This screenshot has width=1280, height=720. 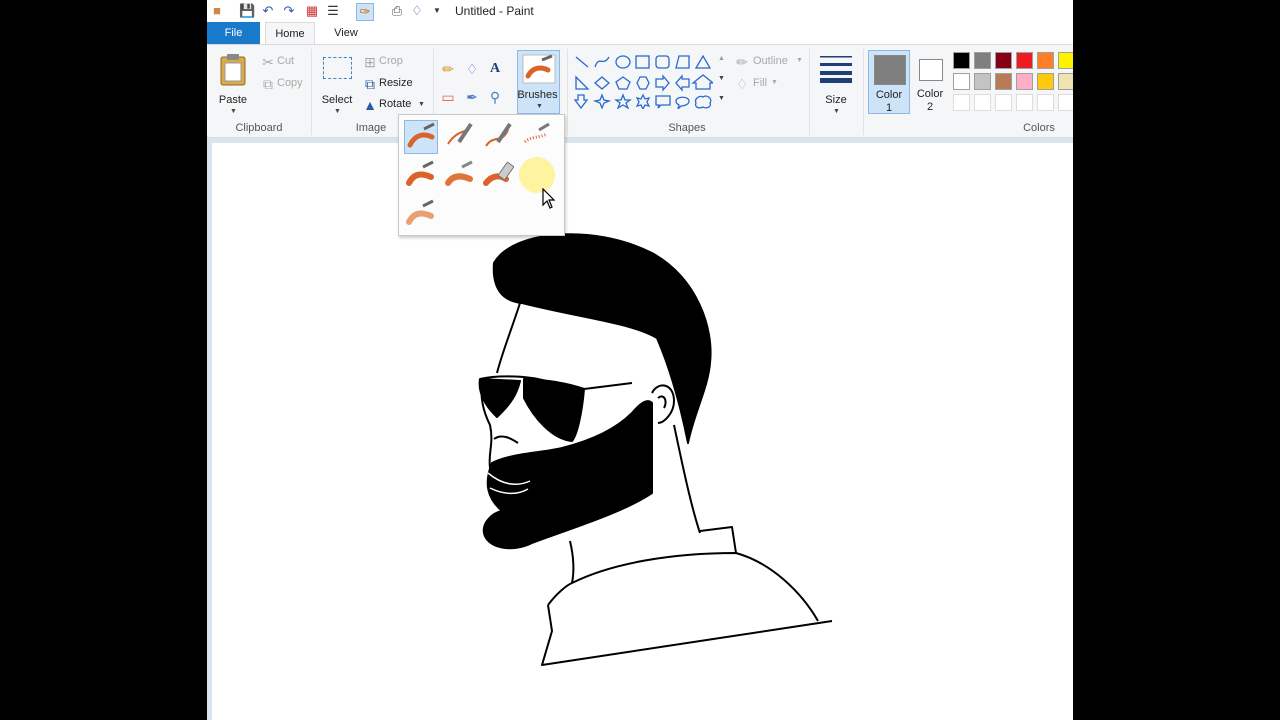 What do you see at coordinates (1045, 81) in the screenshot?
I see `palette-swatch-gold` at bounding box center [1045, 81].